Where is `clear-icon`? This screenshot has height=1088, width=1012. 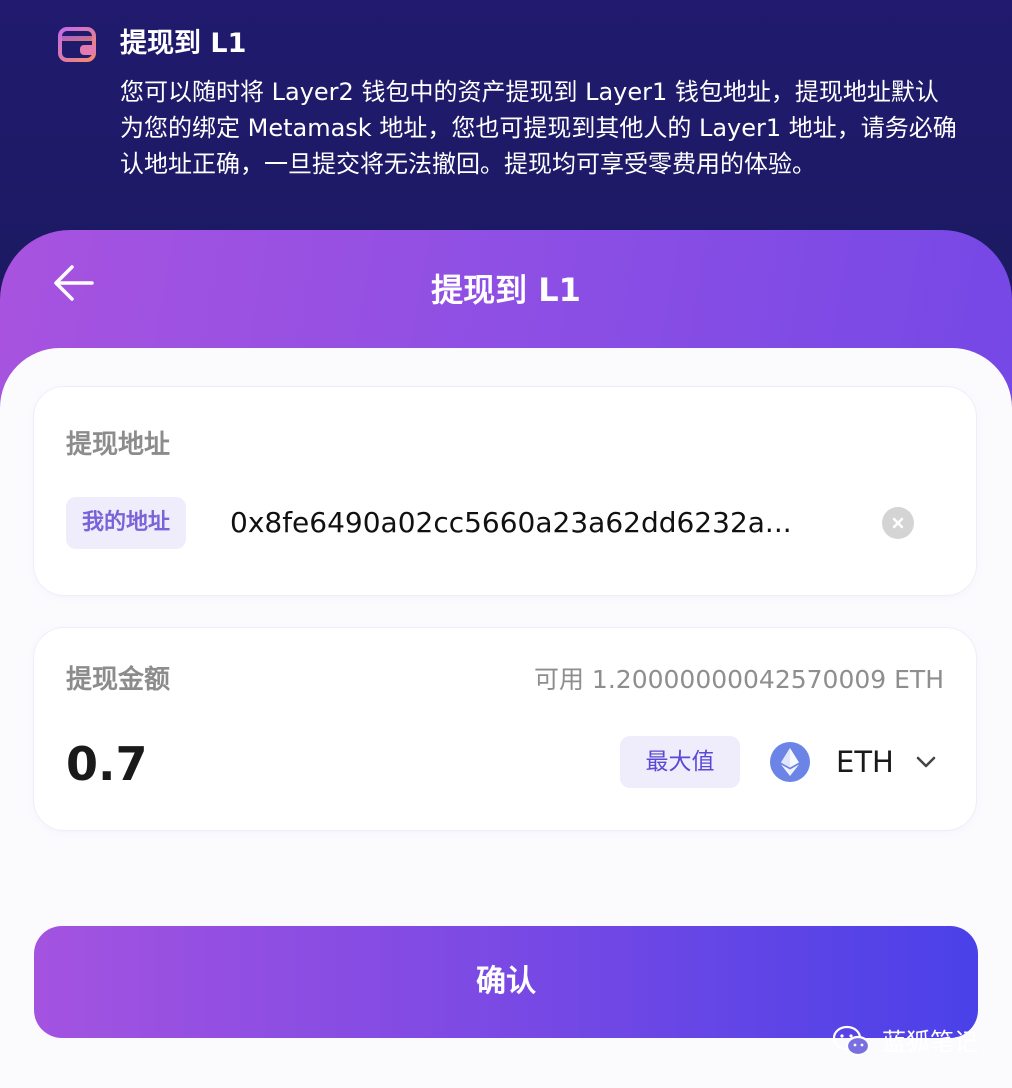 clear-icon is located at coordinates (898, 523).